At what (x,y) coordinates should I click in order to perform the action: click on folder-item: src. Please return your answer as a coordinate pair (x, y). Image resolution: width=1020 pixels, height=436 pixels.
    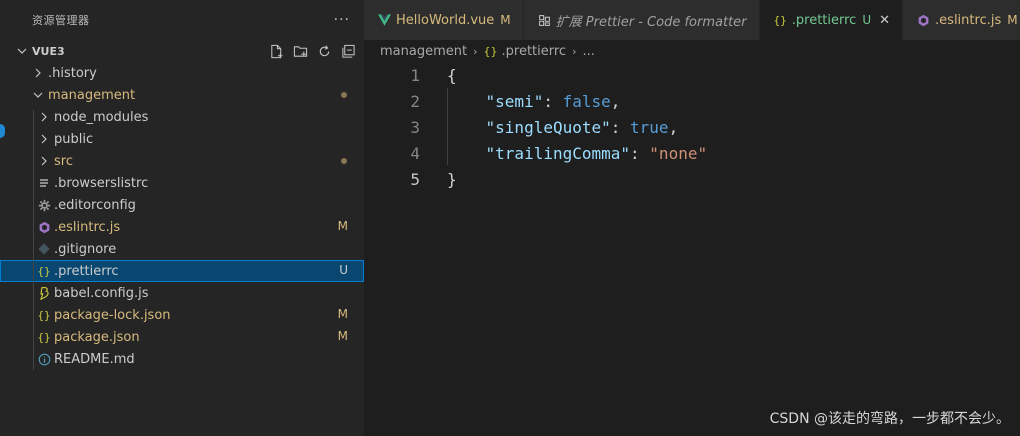
    Looking at the image, I should click on (182, 161).